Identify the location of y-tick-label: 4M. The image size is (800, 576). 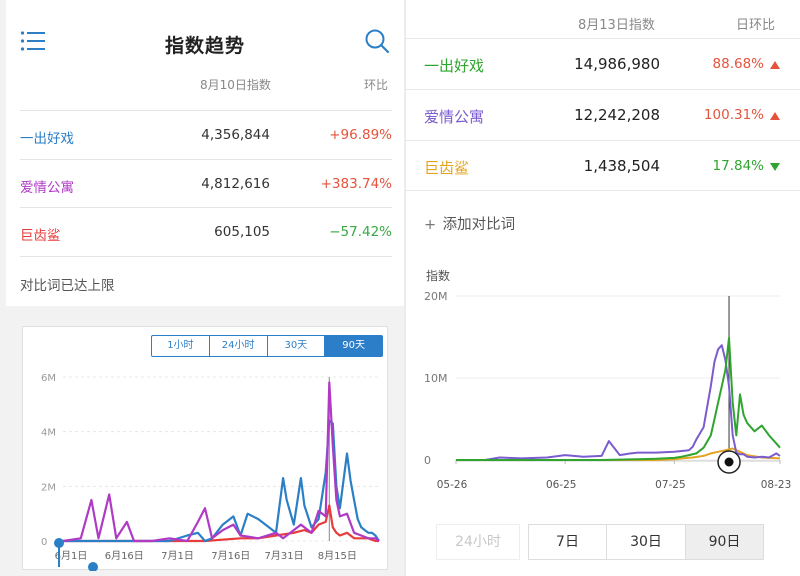
(48, 433).